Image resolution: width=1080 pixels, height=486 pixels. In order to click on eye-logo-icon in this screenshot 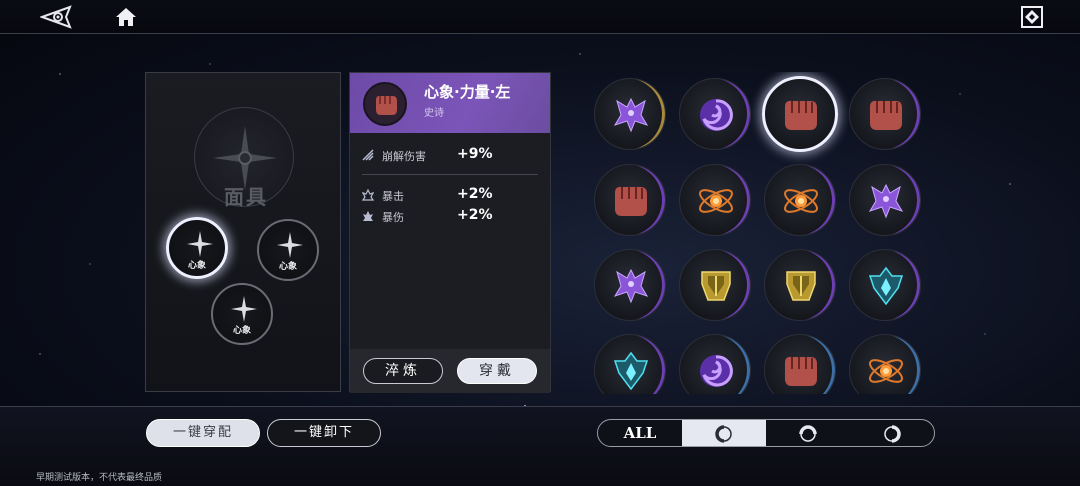, I will do `click(56, 17)`.